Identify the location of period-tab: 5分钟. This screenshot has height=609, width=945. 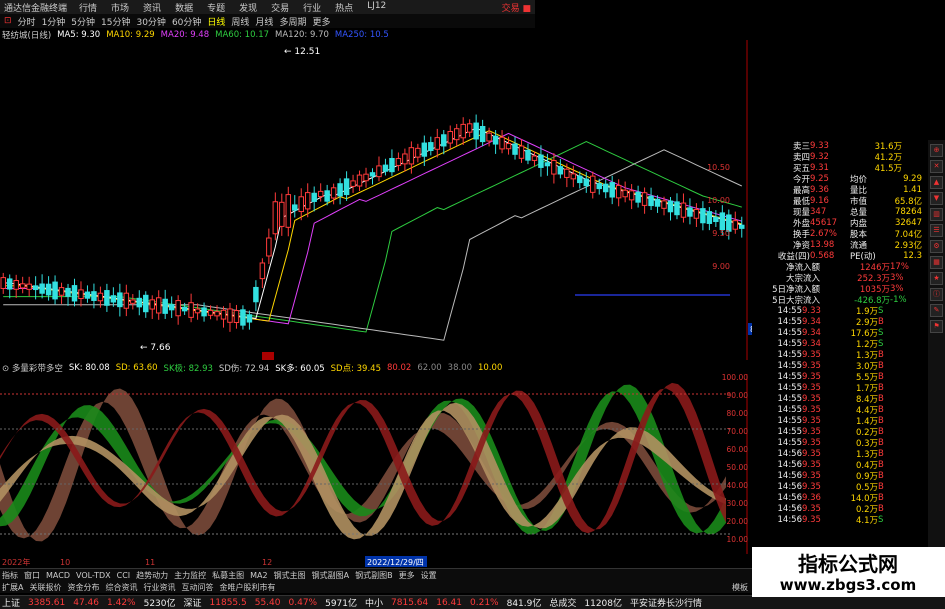
(83, 21).